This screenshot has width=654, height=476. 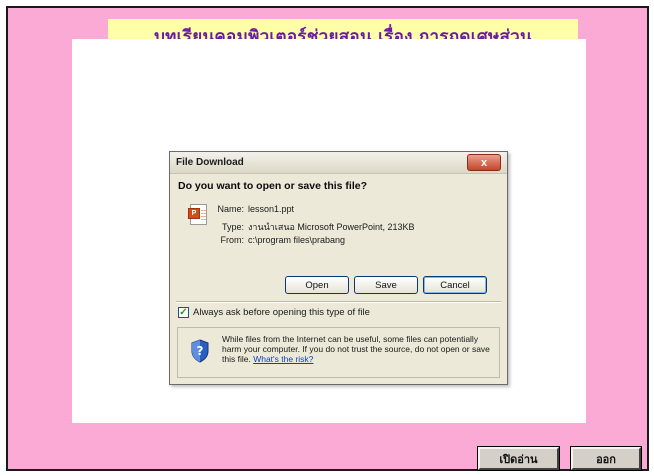 What do you see at coordinates (518, 458) in the screenshot?
I see `open-lesson-button: เปิดอ่าน` at bounding box center [518, 458].